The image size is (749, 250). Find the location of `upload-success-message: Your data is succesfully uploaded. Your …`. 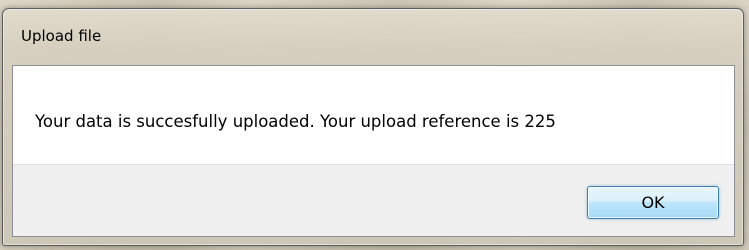

upload-success-message: Your data is succesfully uploaded. Your … is located at coordinates (295, 121).